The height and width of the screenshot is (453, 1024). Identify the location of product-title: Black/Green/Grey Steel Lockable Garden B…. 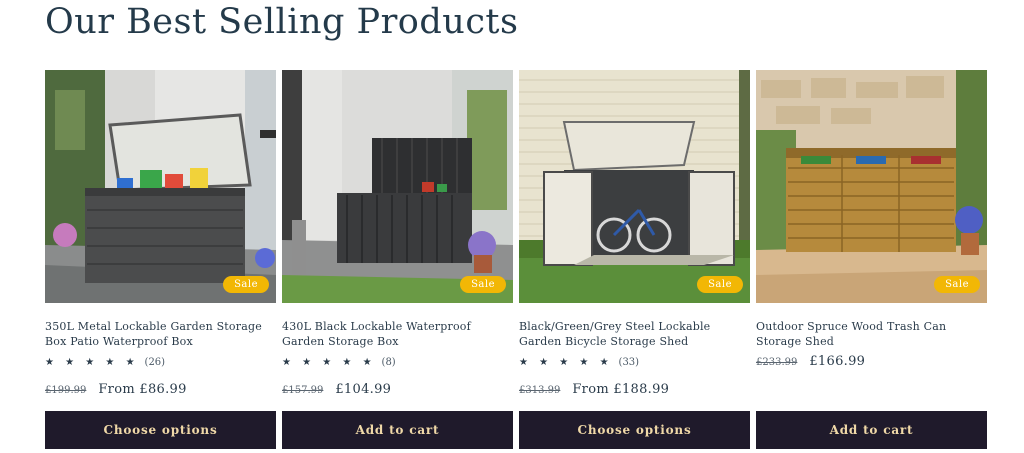
(634, 334).